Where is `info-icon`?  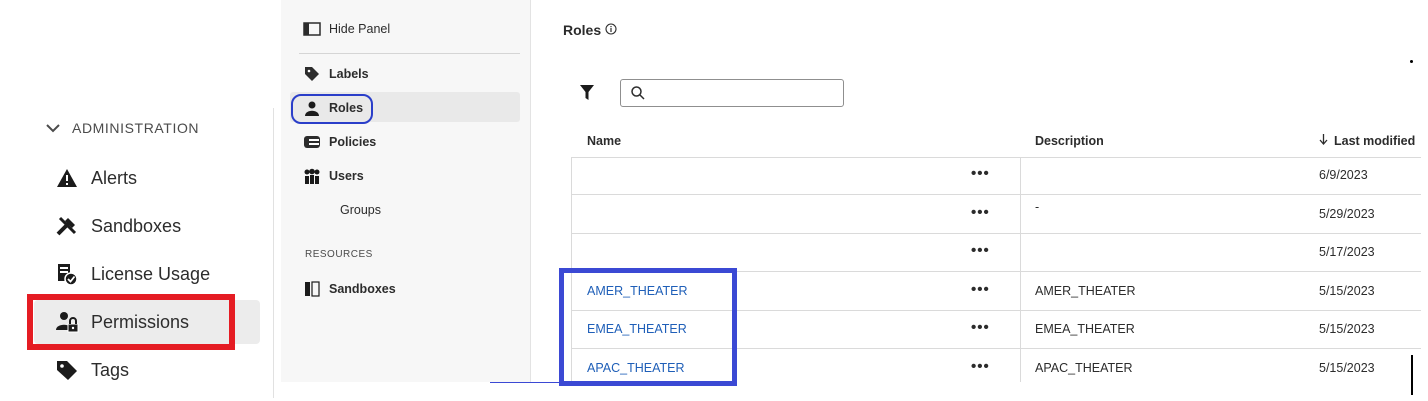
info-icon is located at coordinates (611, 30).